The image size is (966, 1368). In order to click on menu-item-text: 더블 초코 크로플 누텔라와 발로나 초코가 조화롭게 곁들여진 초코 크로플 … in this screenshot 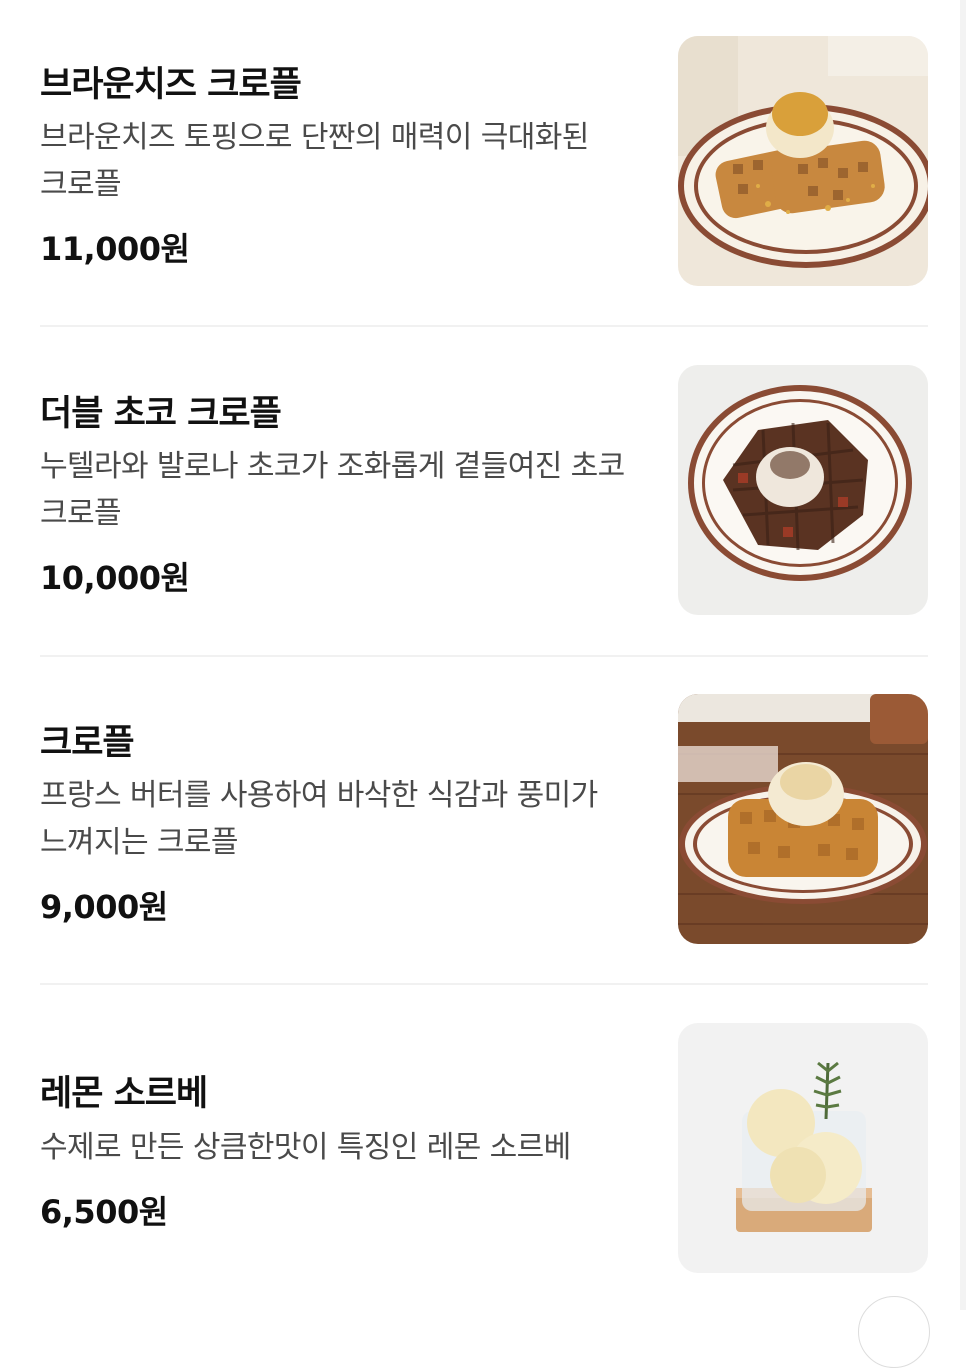, I will do `click(340, 490)`.